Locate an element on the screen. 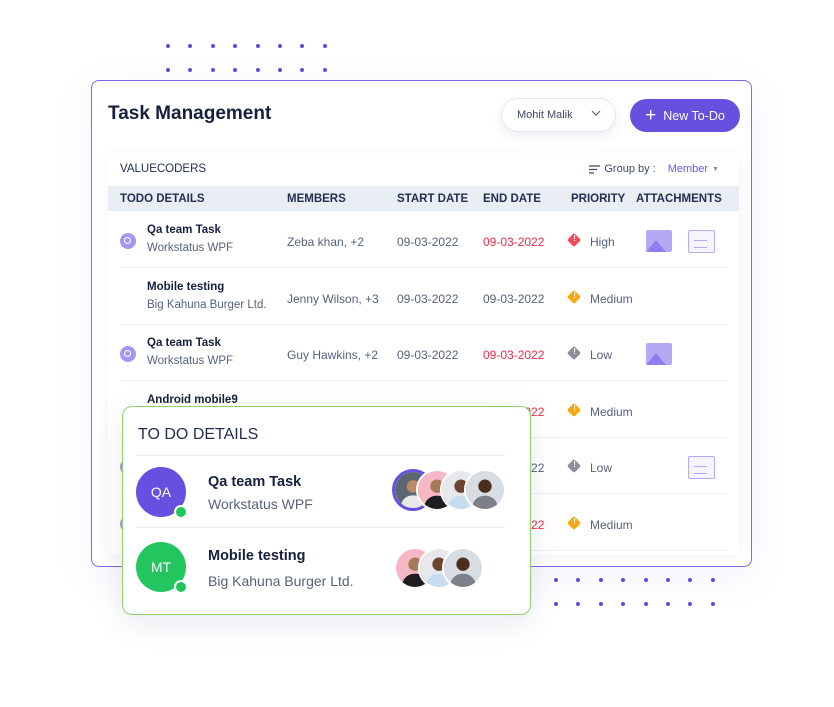  task-title: Mobile testing is located at coordinates (186, 286).